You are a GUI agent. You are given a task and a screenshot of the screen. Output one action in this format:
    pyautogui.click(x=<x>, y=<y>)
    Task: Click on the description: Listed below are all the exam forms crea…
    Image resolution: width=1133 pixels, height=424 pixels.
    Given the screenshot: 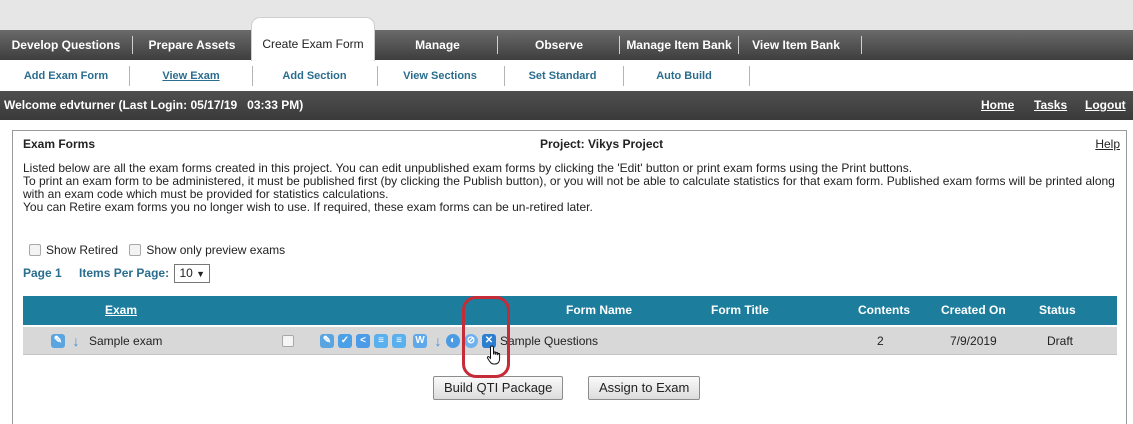 What is the action you would take?
    pyautogui.click(x=572, y=188)
    